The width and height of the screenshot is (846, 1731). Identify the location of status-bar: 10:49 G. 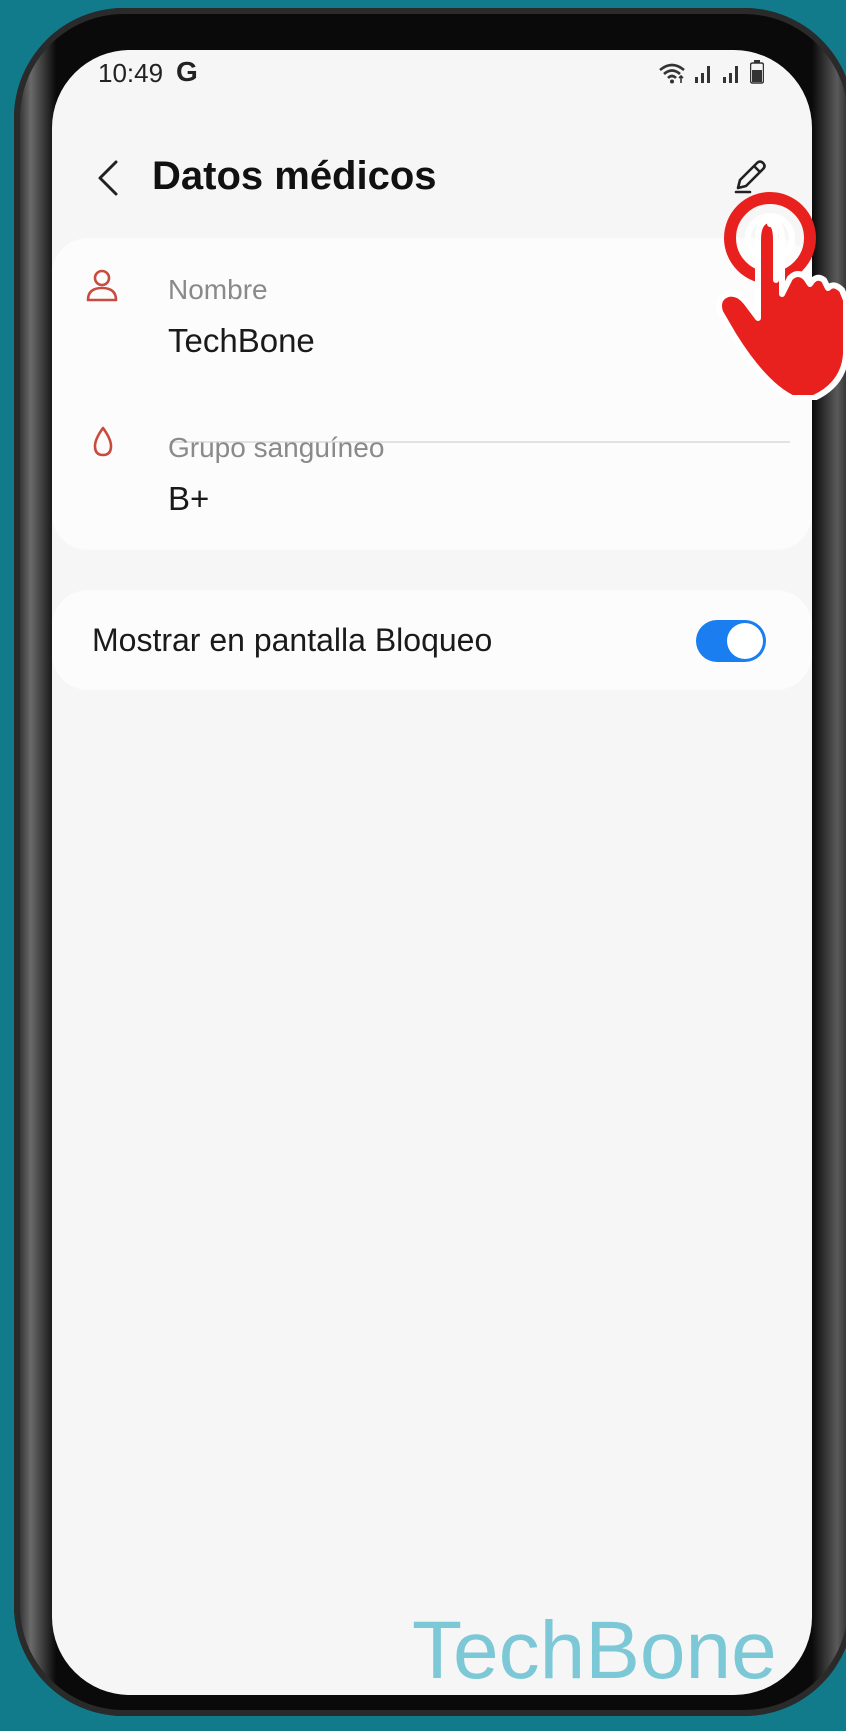
(432, 80).